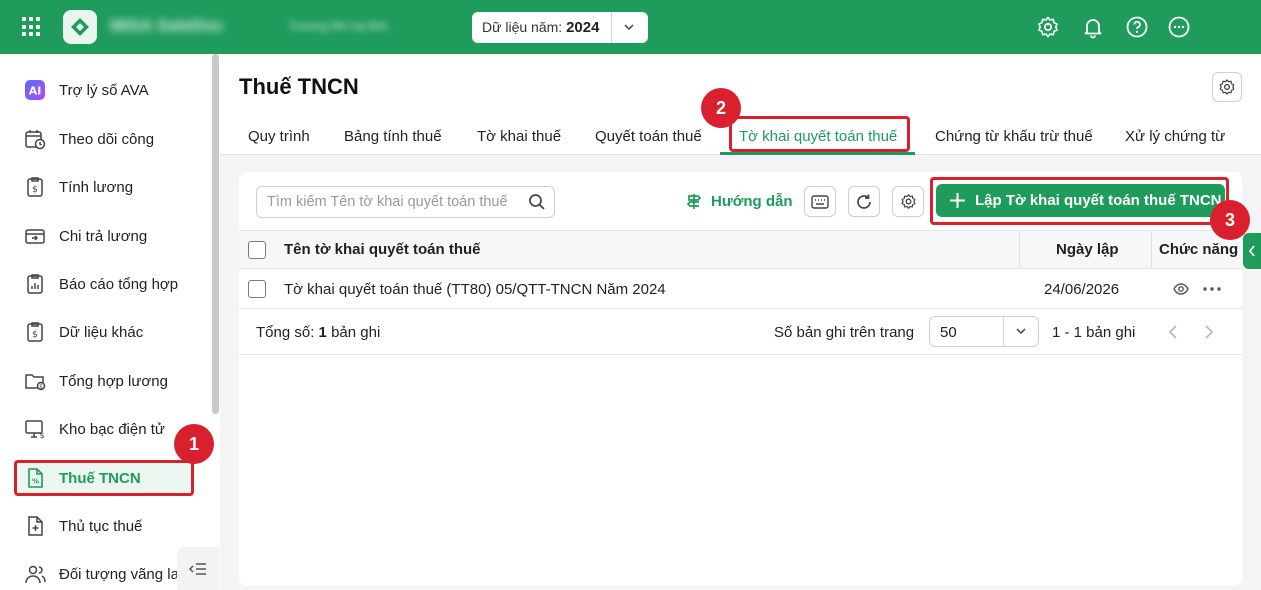  I want to click on year-select: Dữ liệu năm: 2024, so click(560, 27).